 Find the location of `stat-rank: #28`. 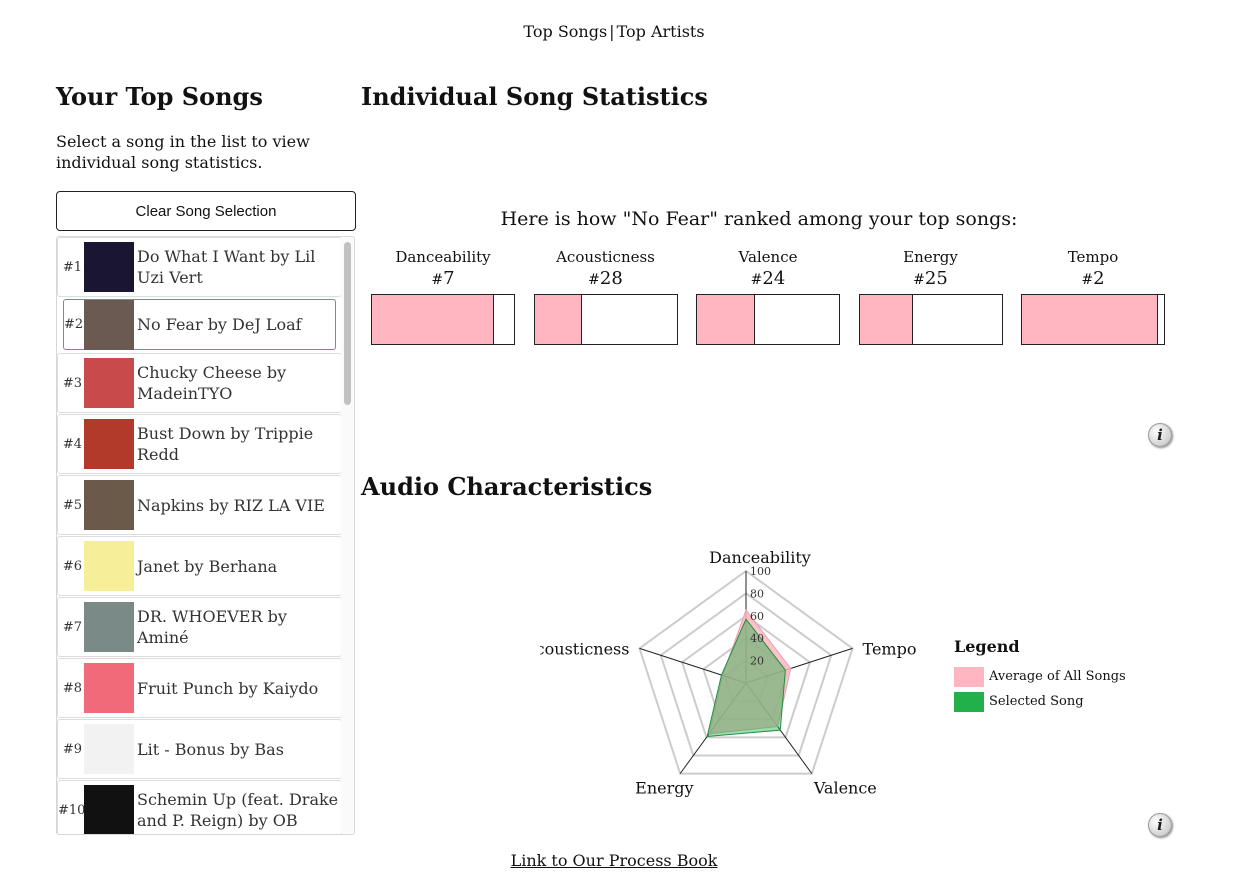

stat-rank: #28 is located at coordinates (606, 281).